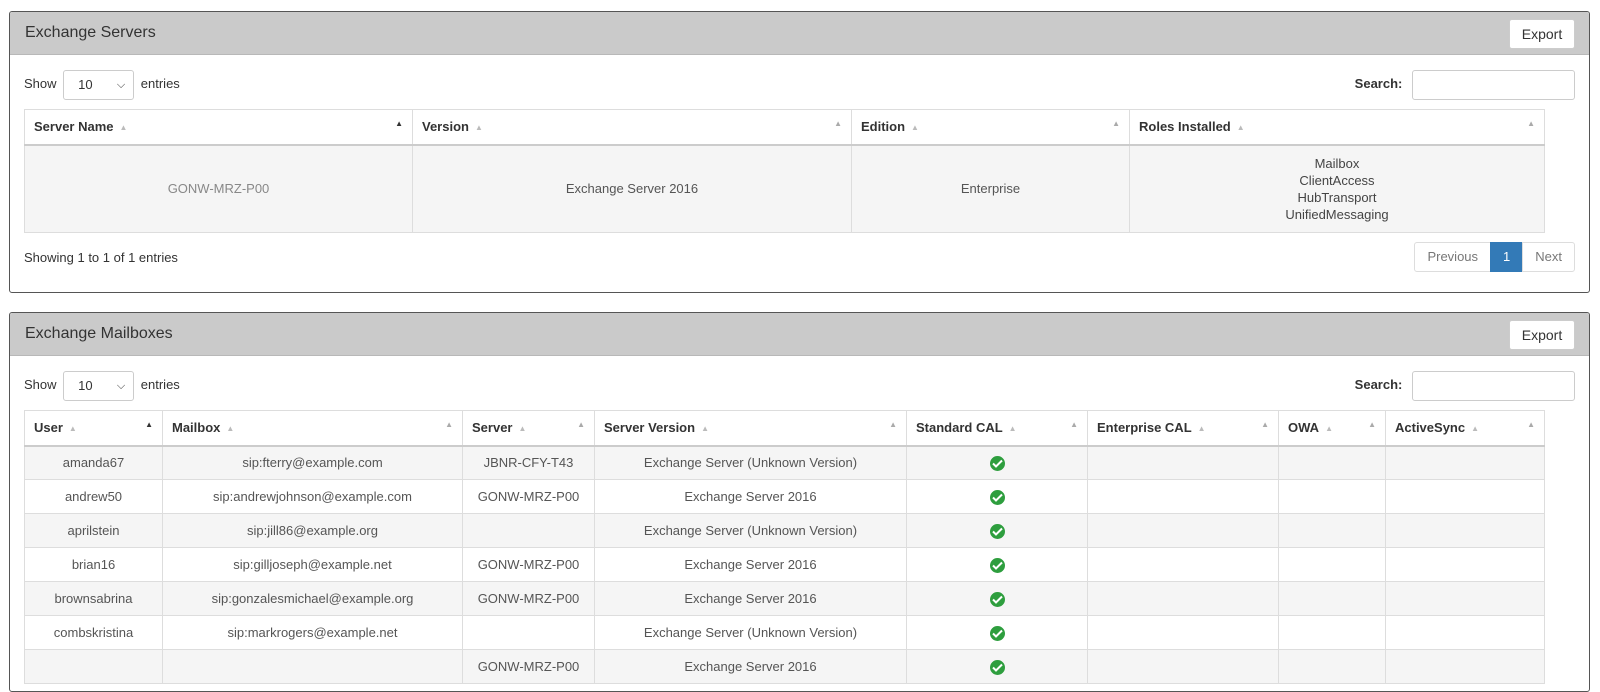 The image size is (1600, 692). Describe the element at coordinates (93, 632) in the screenshot. I see `user-cell: combskristina` at that location.